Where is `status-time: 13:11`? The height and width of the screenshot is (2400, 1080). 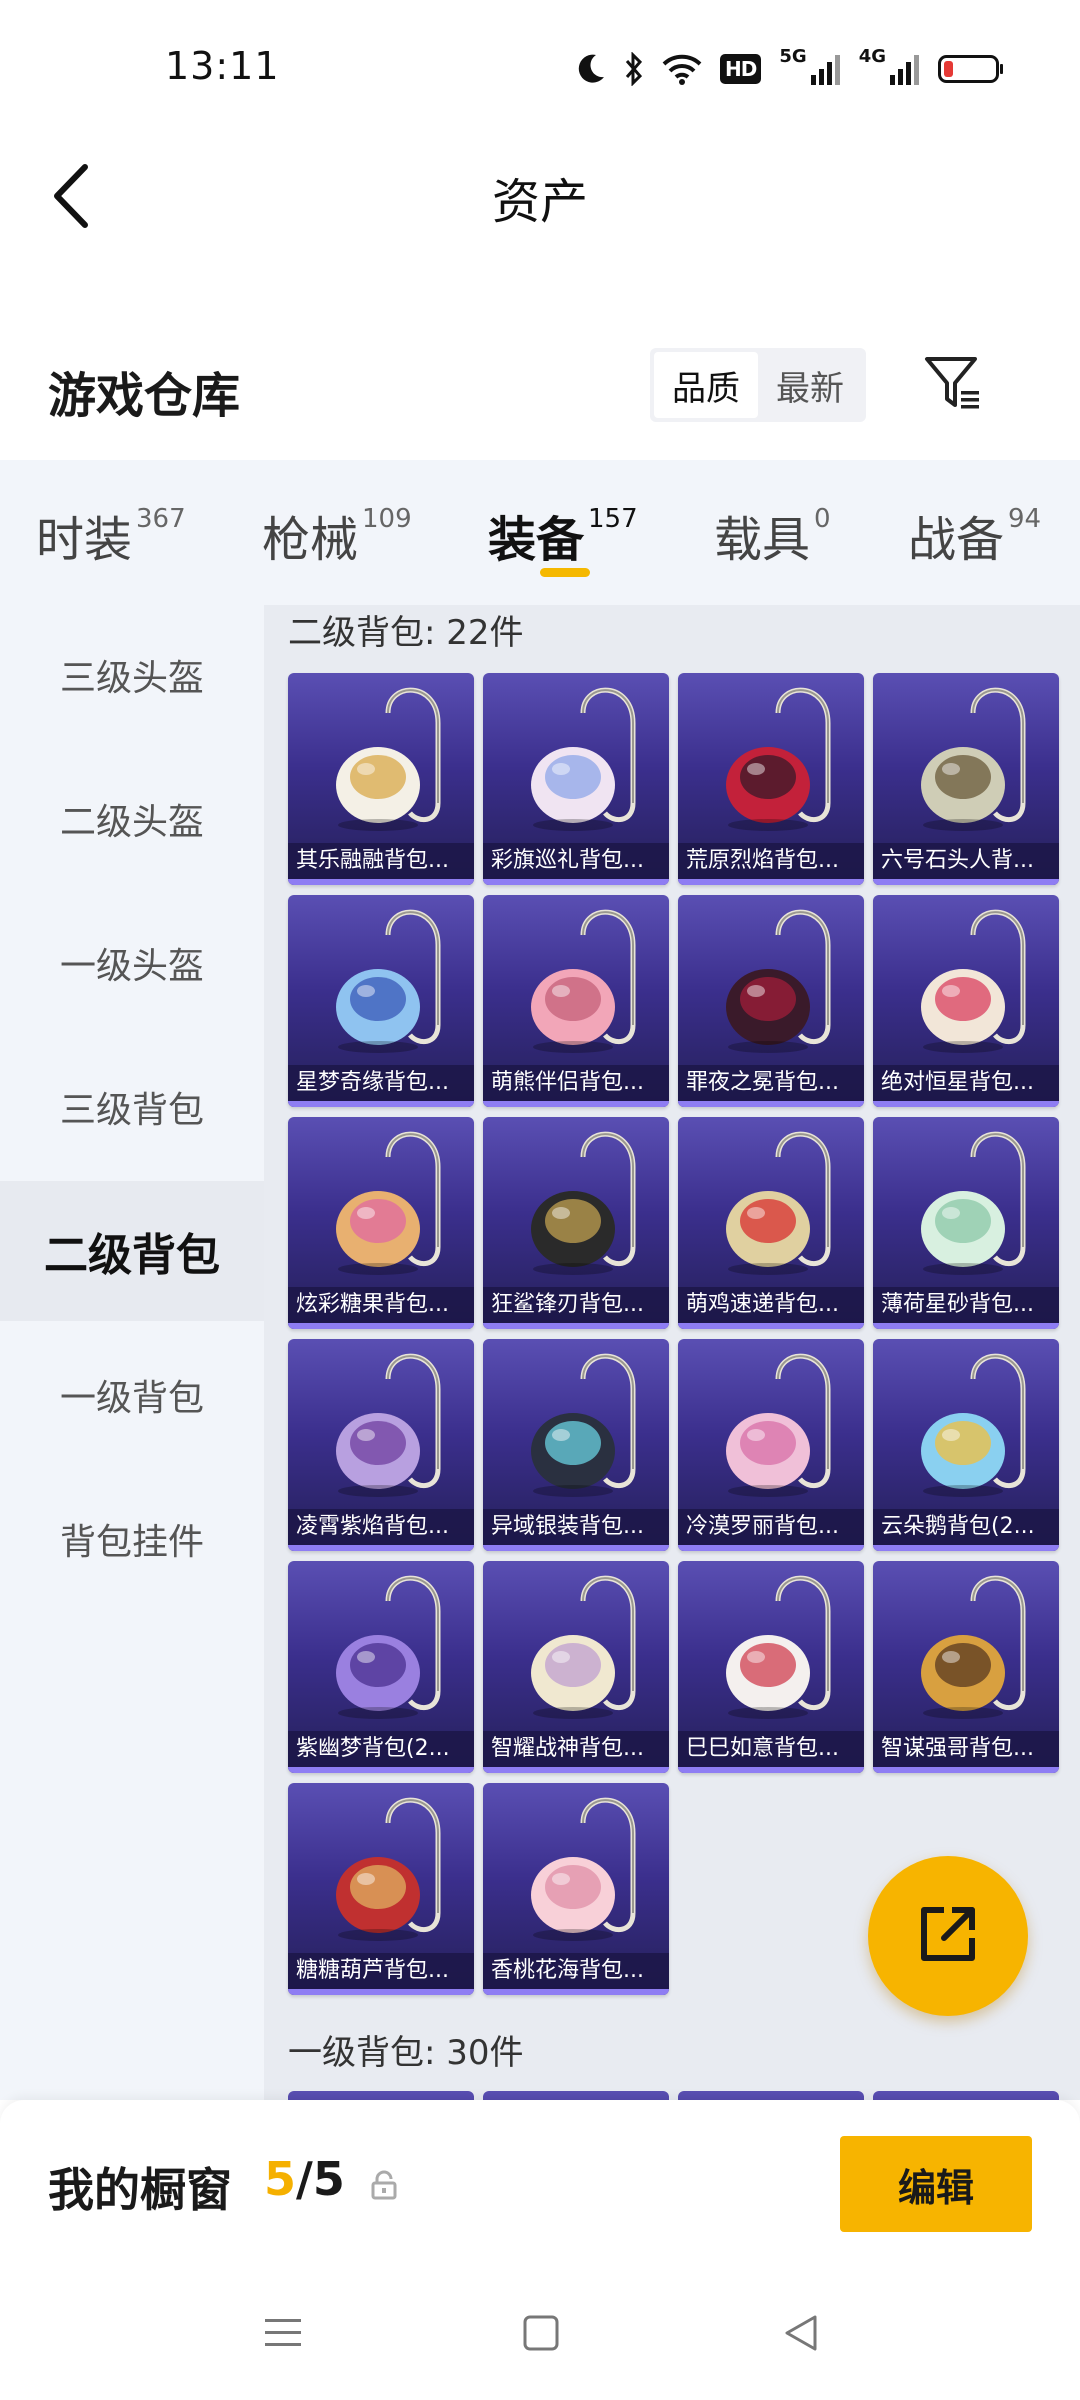 status-time: 13:11 is located at coordinates (222, 66).